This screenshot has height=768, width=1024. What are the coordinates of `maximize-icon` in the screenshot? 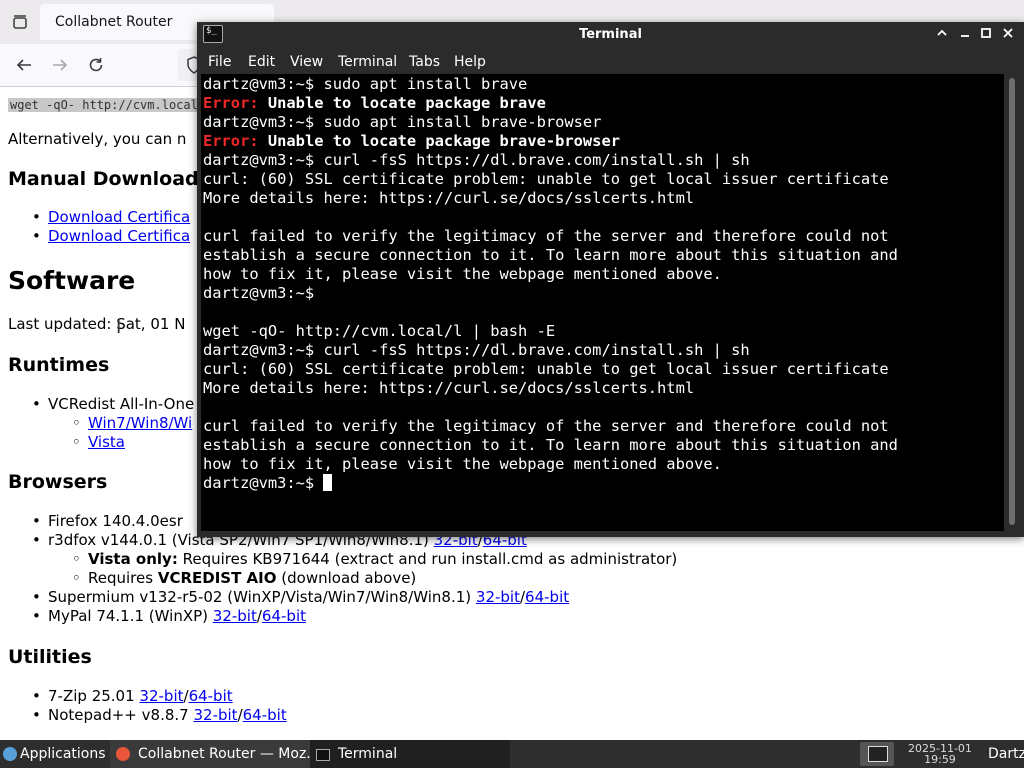 It's located at (986, 33).